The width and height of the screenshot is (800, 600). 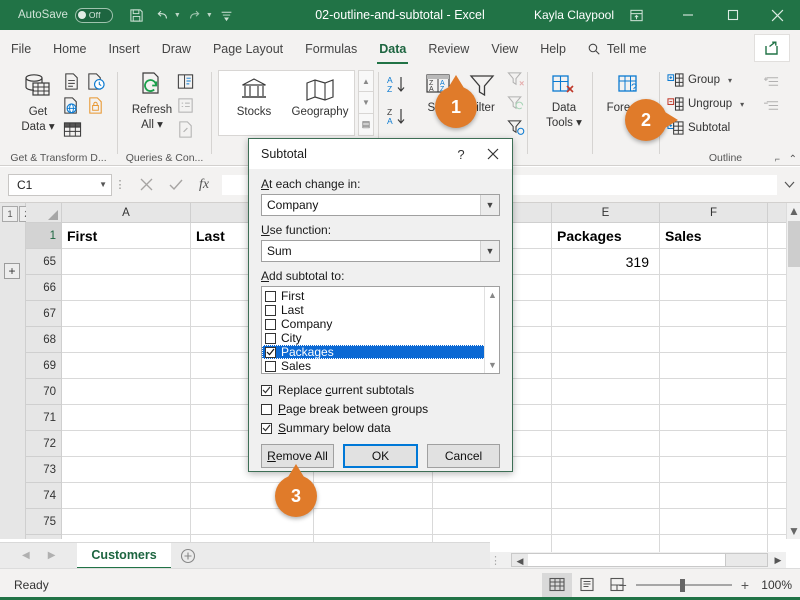 What do you see at coordinates (732, 15) in the screenshot?
I see `restore-icon` at bounding box center [732, 15].